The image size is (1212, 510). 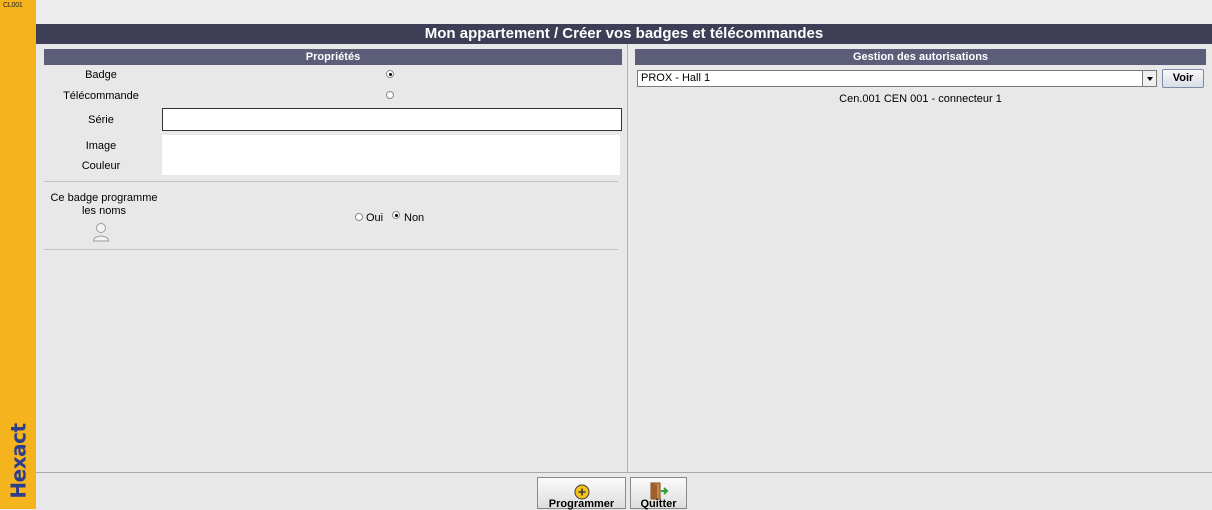 I want to click on remote-radio, so click(x=390, y=95).